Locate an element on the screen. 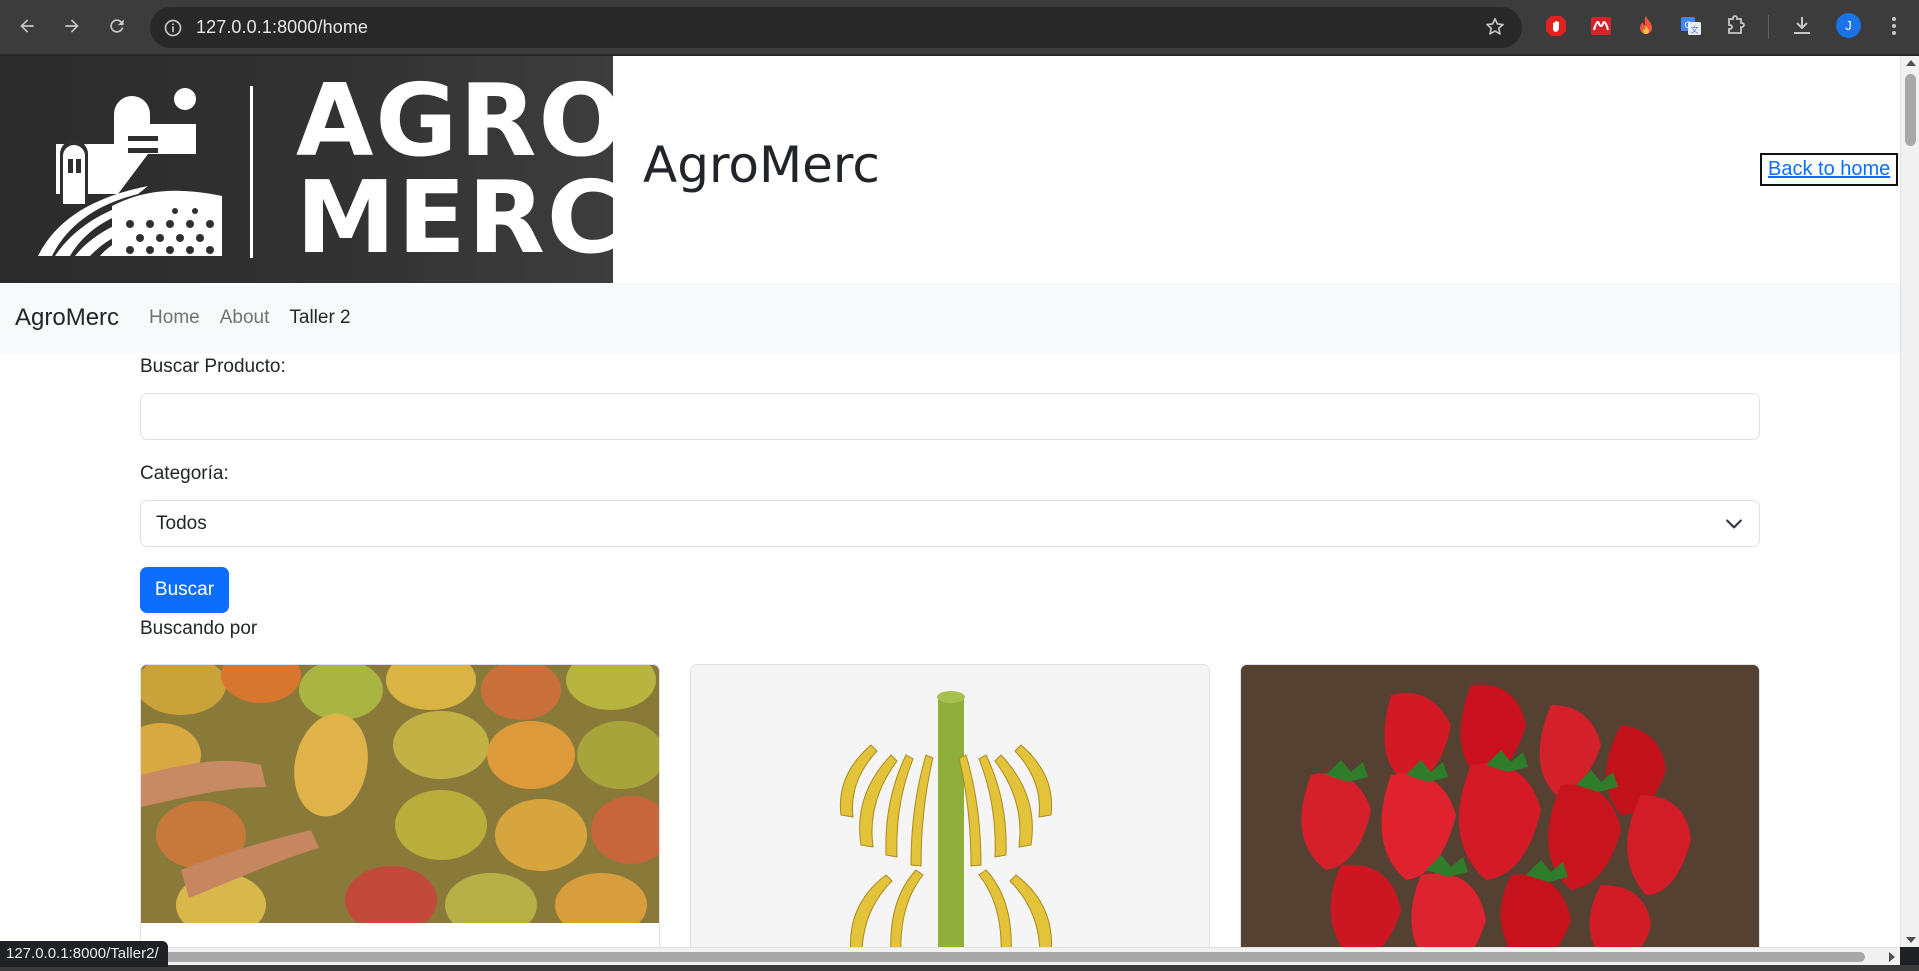  horizontal-scrollbar is located at coordinates (950, 956).